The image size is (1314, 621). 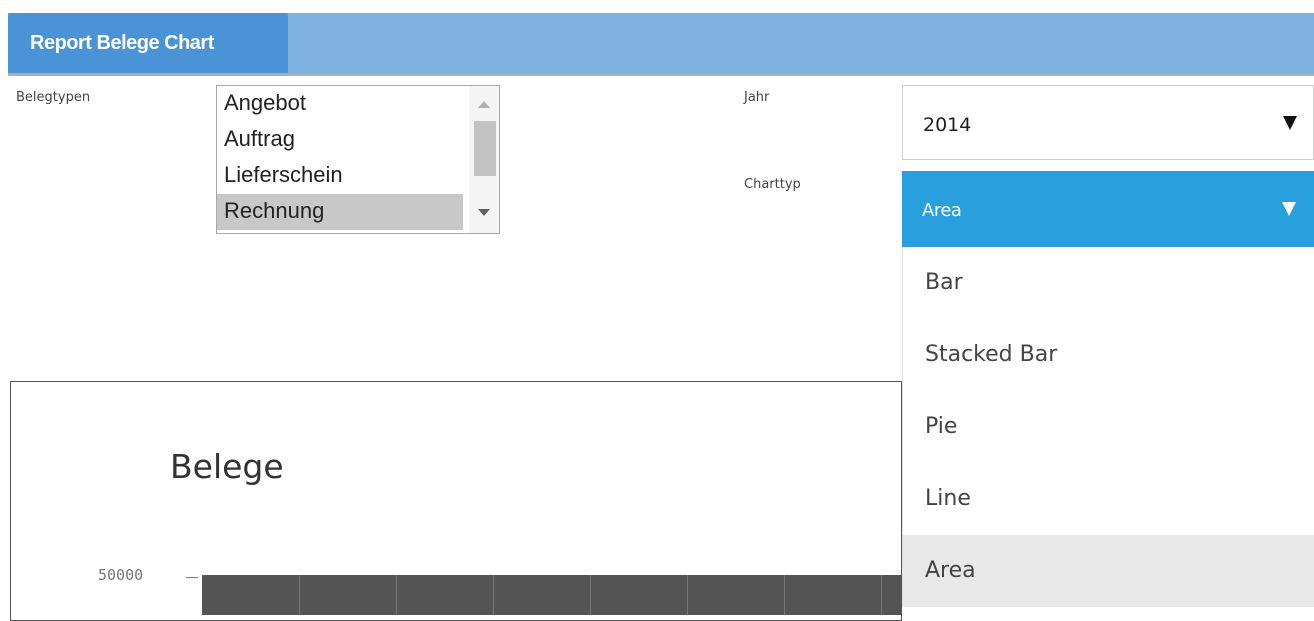 I want to click on y-axis-tick-label: 50000, so click(x=121, y=575).